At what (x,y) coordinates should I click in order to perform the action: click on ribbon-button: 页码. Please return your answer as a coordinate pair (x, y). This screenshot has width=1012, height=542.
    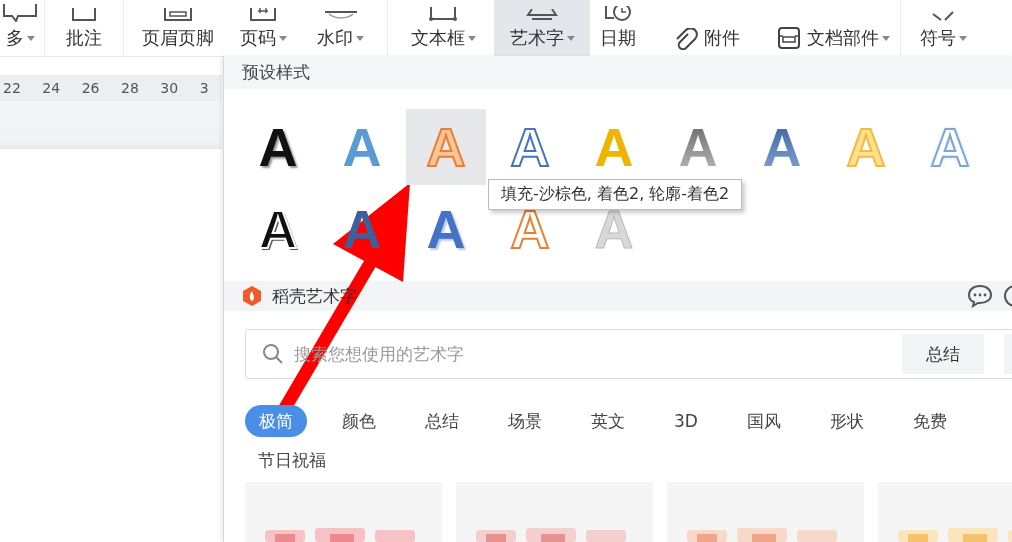
    Looking at the image, I should click on (263, 28).